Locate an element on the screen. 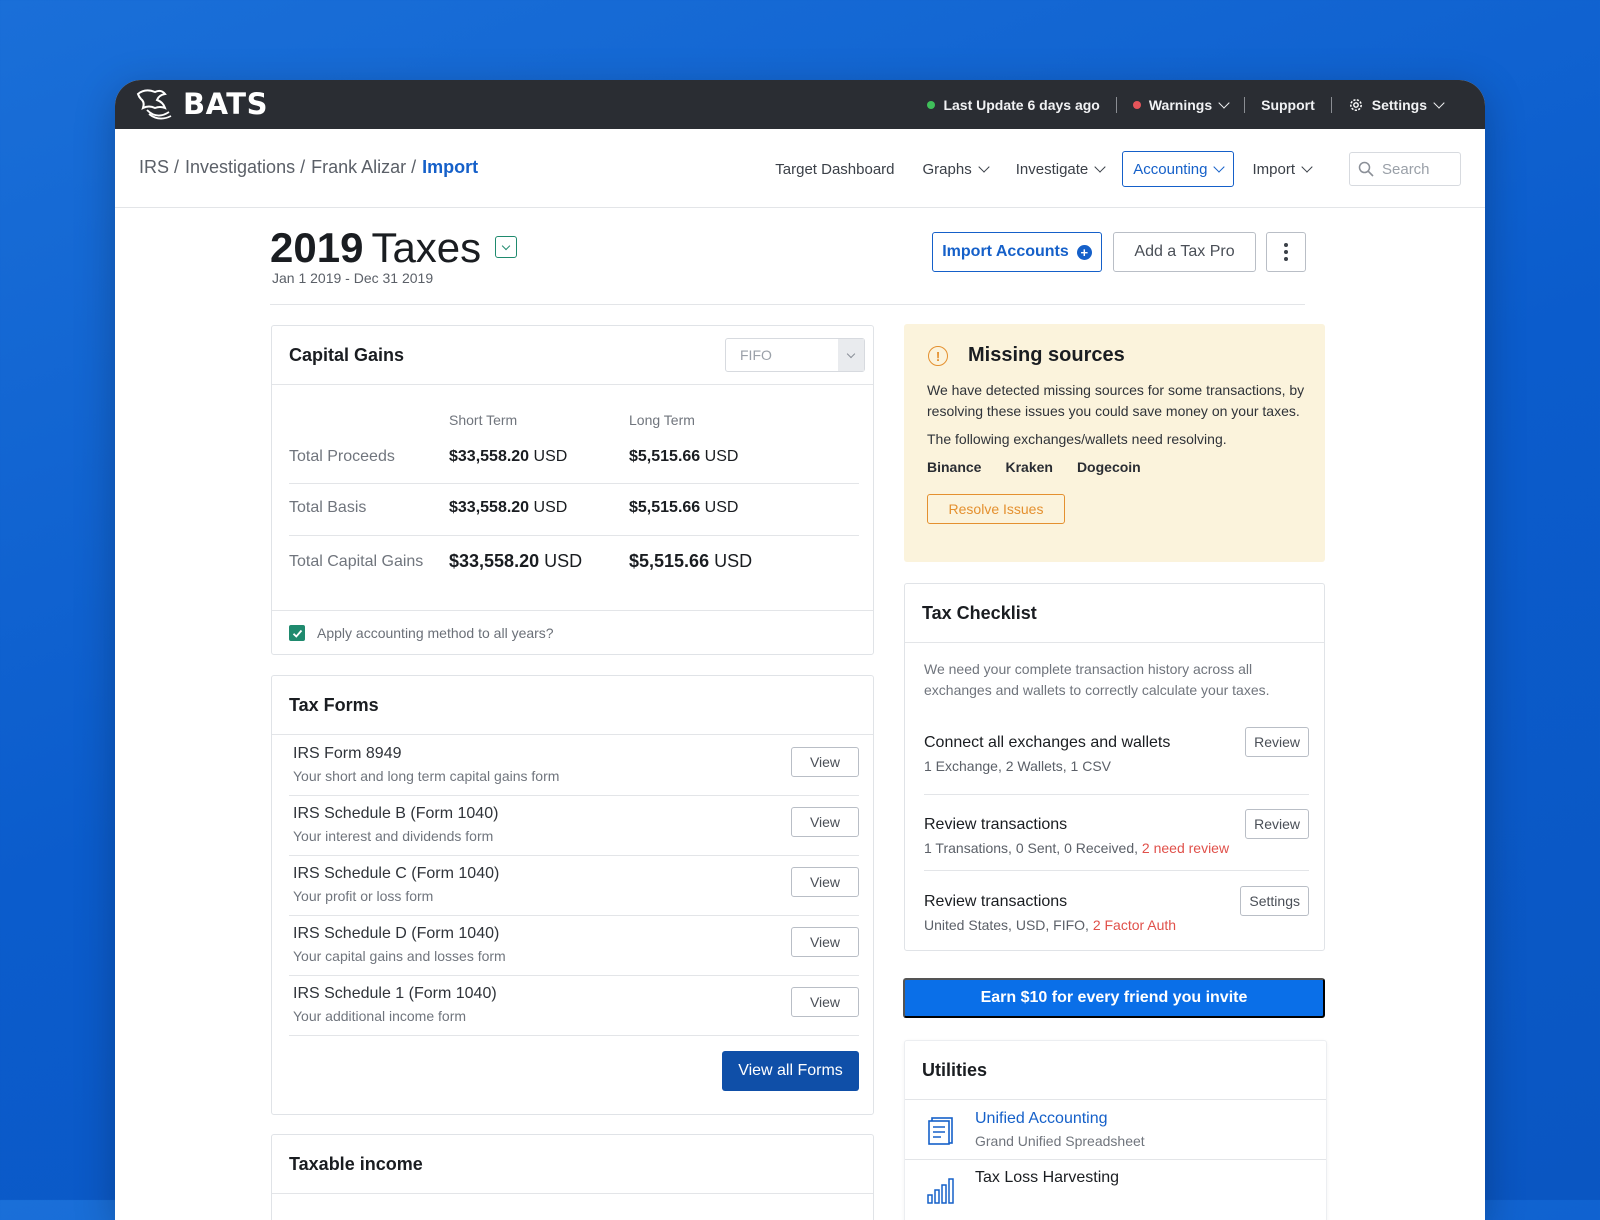 The width and height of the screenshot is (1600, 1220). support-link: Support is located at coordinates (1288, 105).